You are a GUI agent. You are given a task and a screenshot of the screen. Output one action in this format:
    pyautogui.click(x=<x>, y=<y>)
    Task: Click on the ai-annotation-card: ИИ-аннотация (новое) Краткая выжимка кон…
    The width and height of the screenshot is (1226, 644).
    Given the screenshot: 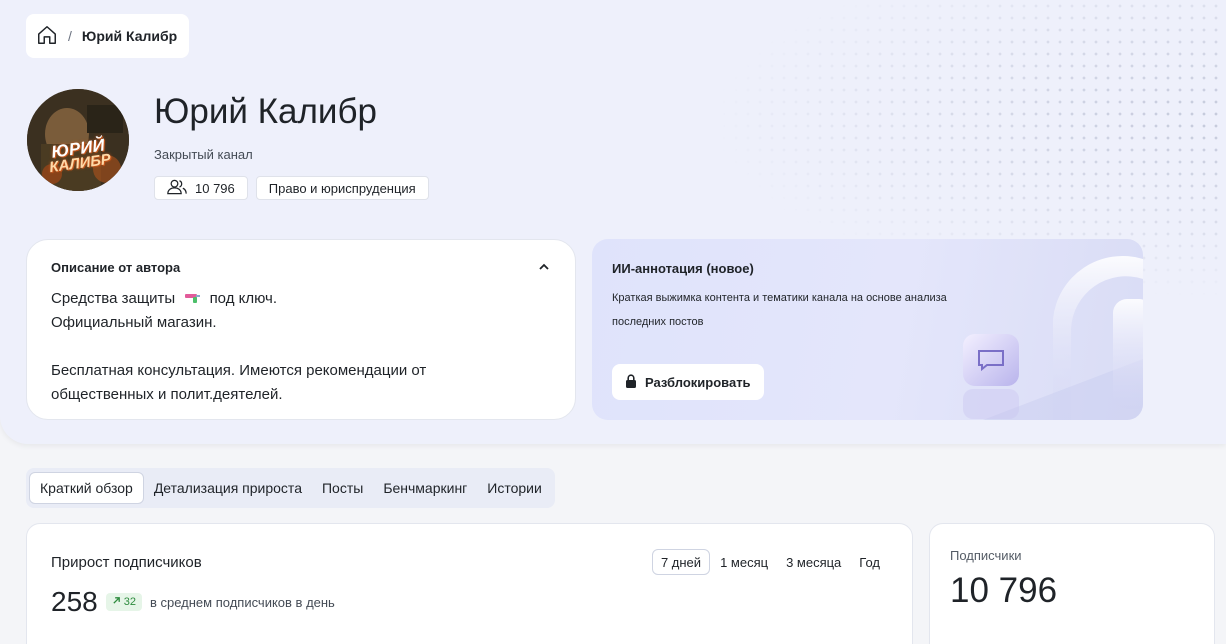 What is the action you would take?
    pyautogui.click(x=867, y=329)
    